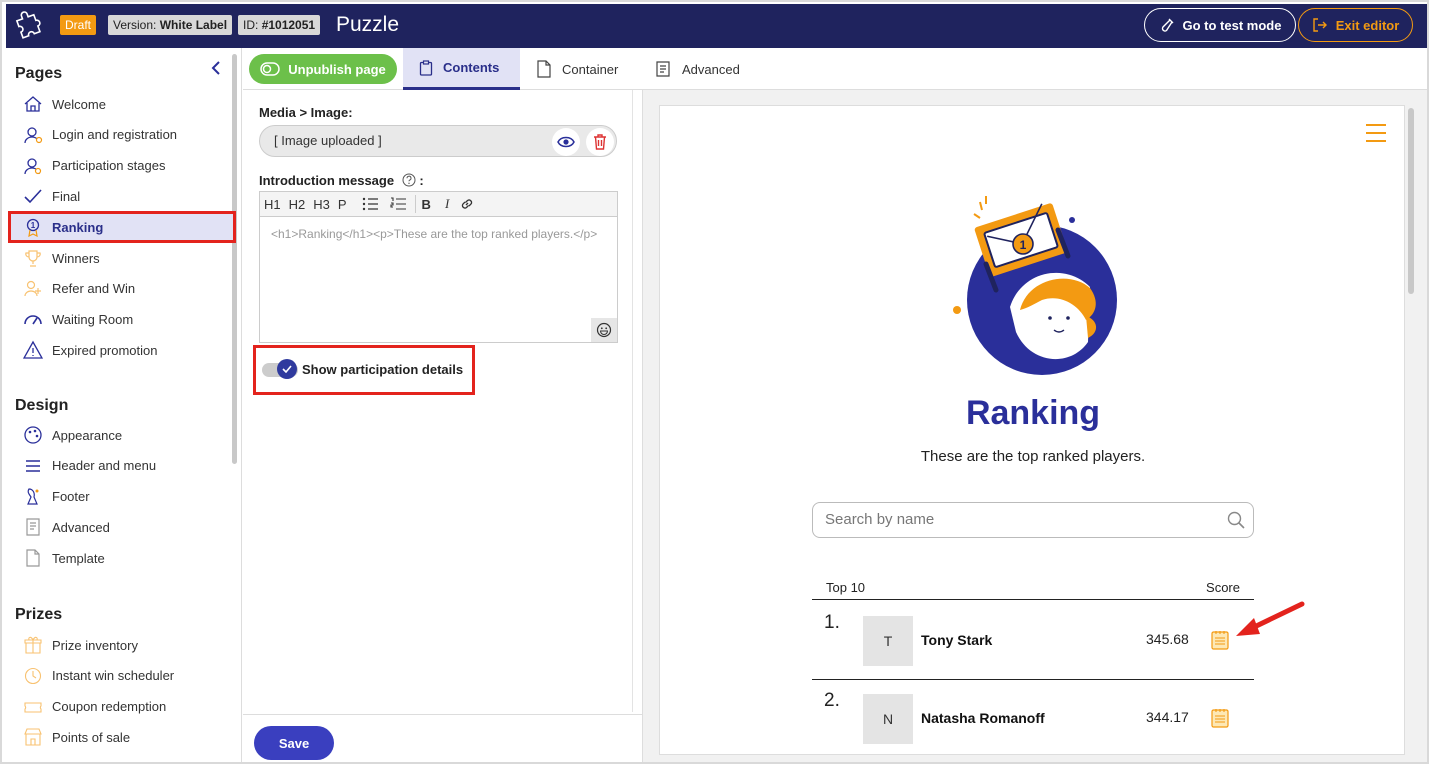 The image size is (1429, 764). I want to click on pages-section-title: Pages, so click(39, 73).